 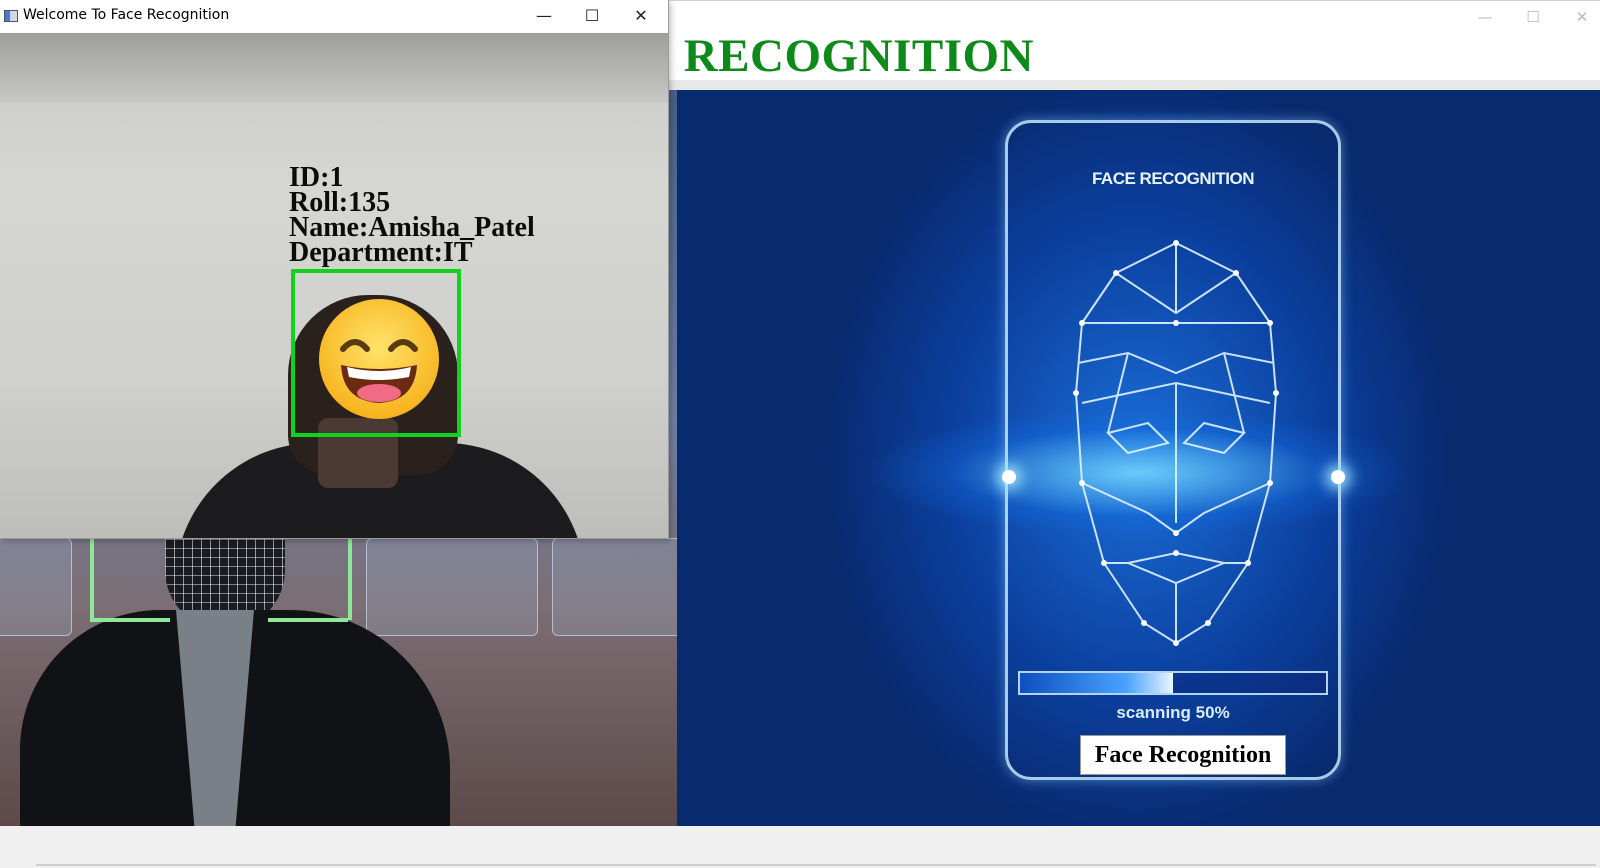 What do you see at coordinates (1582, 17) in the screenshot?
I see `main-close-button: ✕` at bounding box center [1582, 17].